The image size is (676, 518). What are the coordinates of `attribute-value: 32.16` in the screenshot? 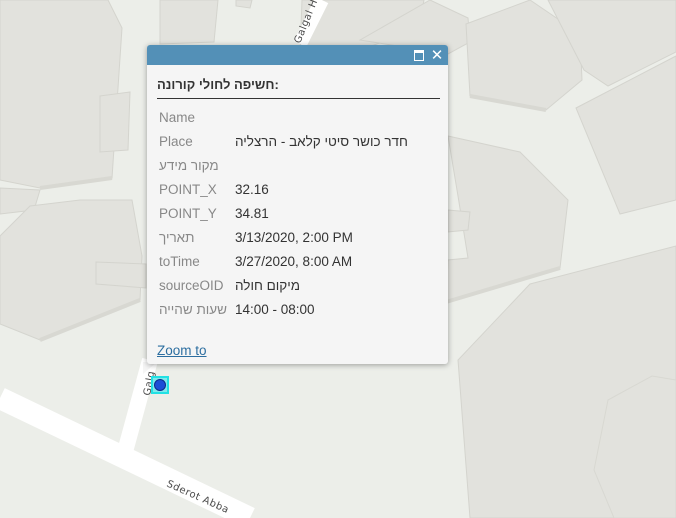 It's located at (252, 189).